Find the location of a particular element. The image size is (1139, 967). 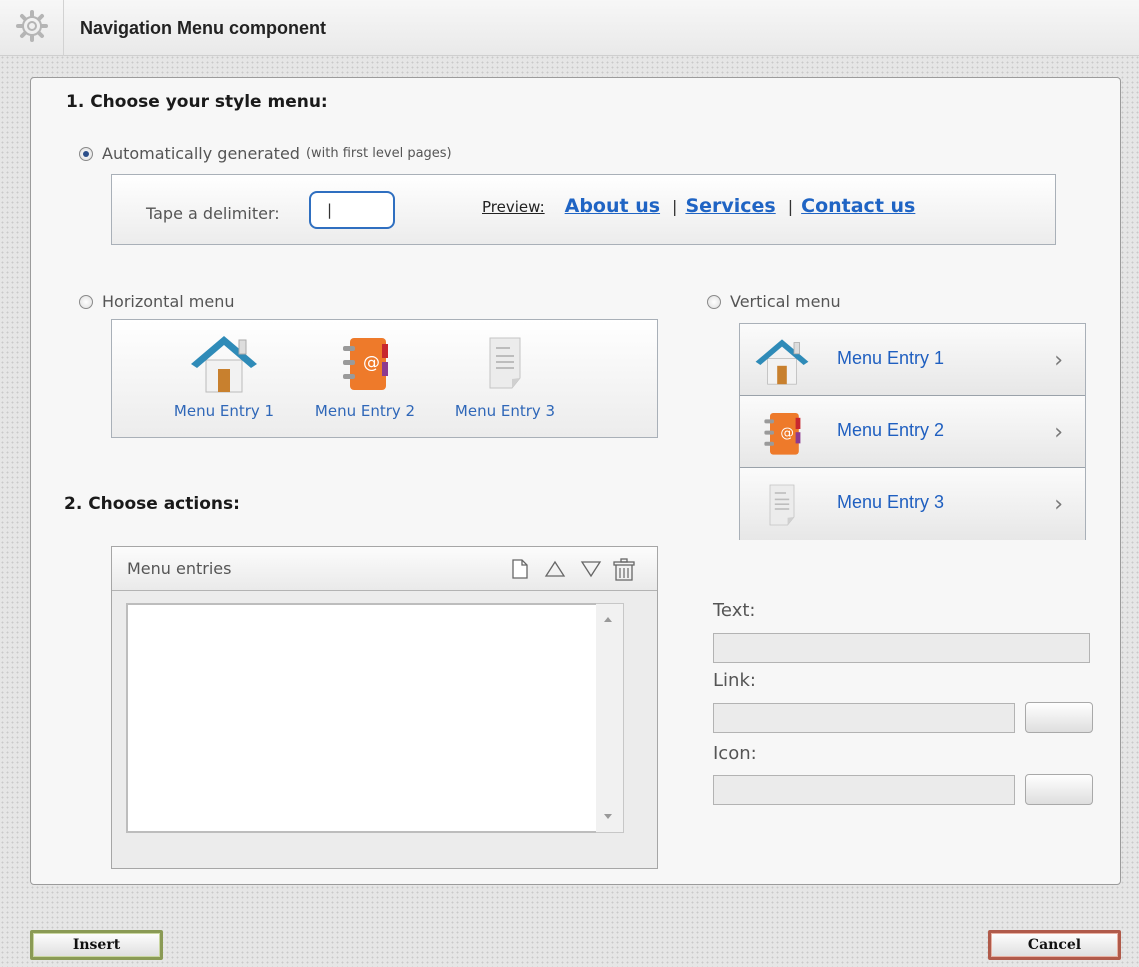

horizontal-entry-2: @ Menu Entry 2 is located at coordinates (365, 376).